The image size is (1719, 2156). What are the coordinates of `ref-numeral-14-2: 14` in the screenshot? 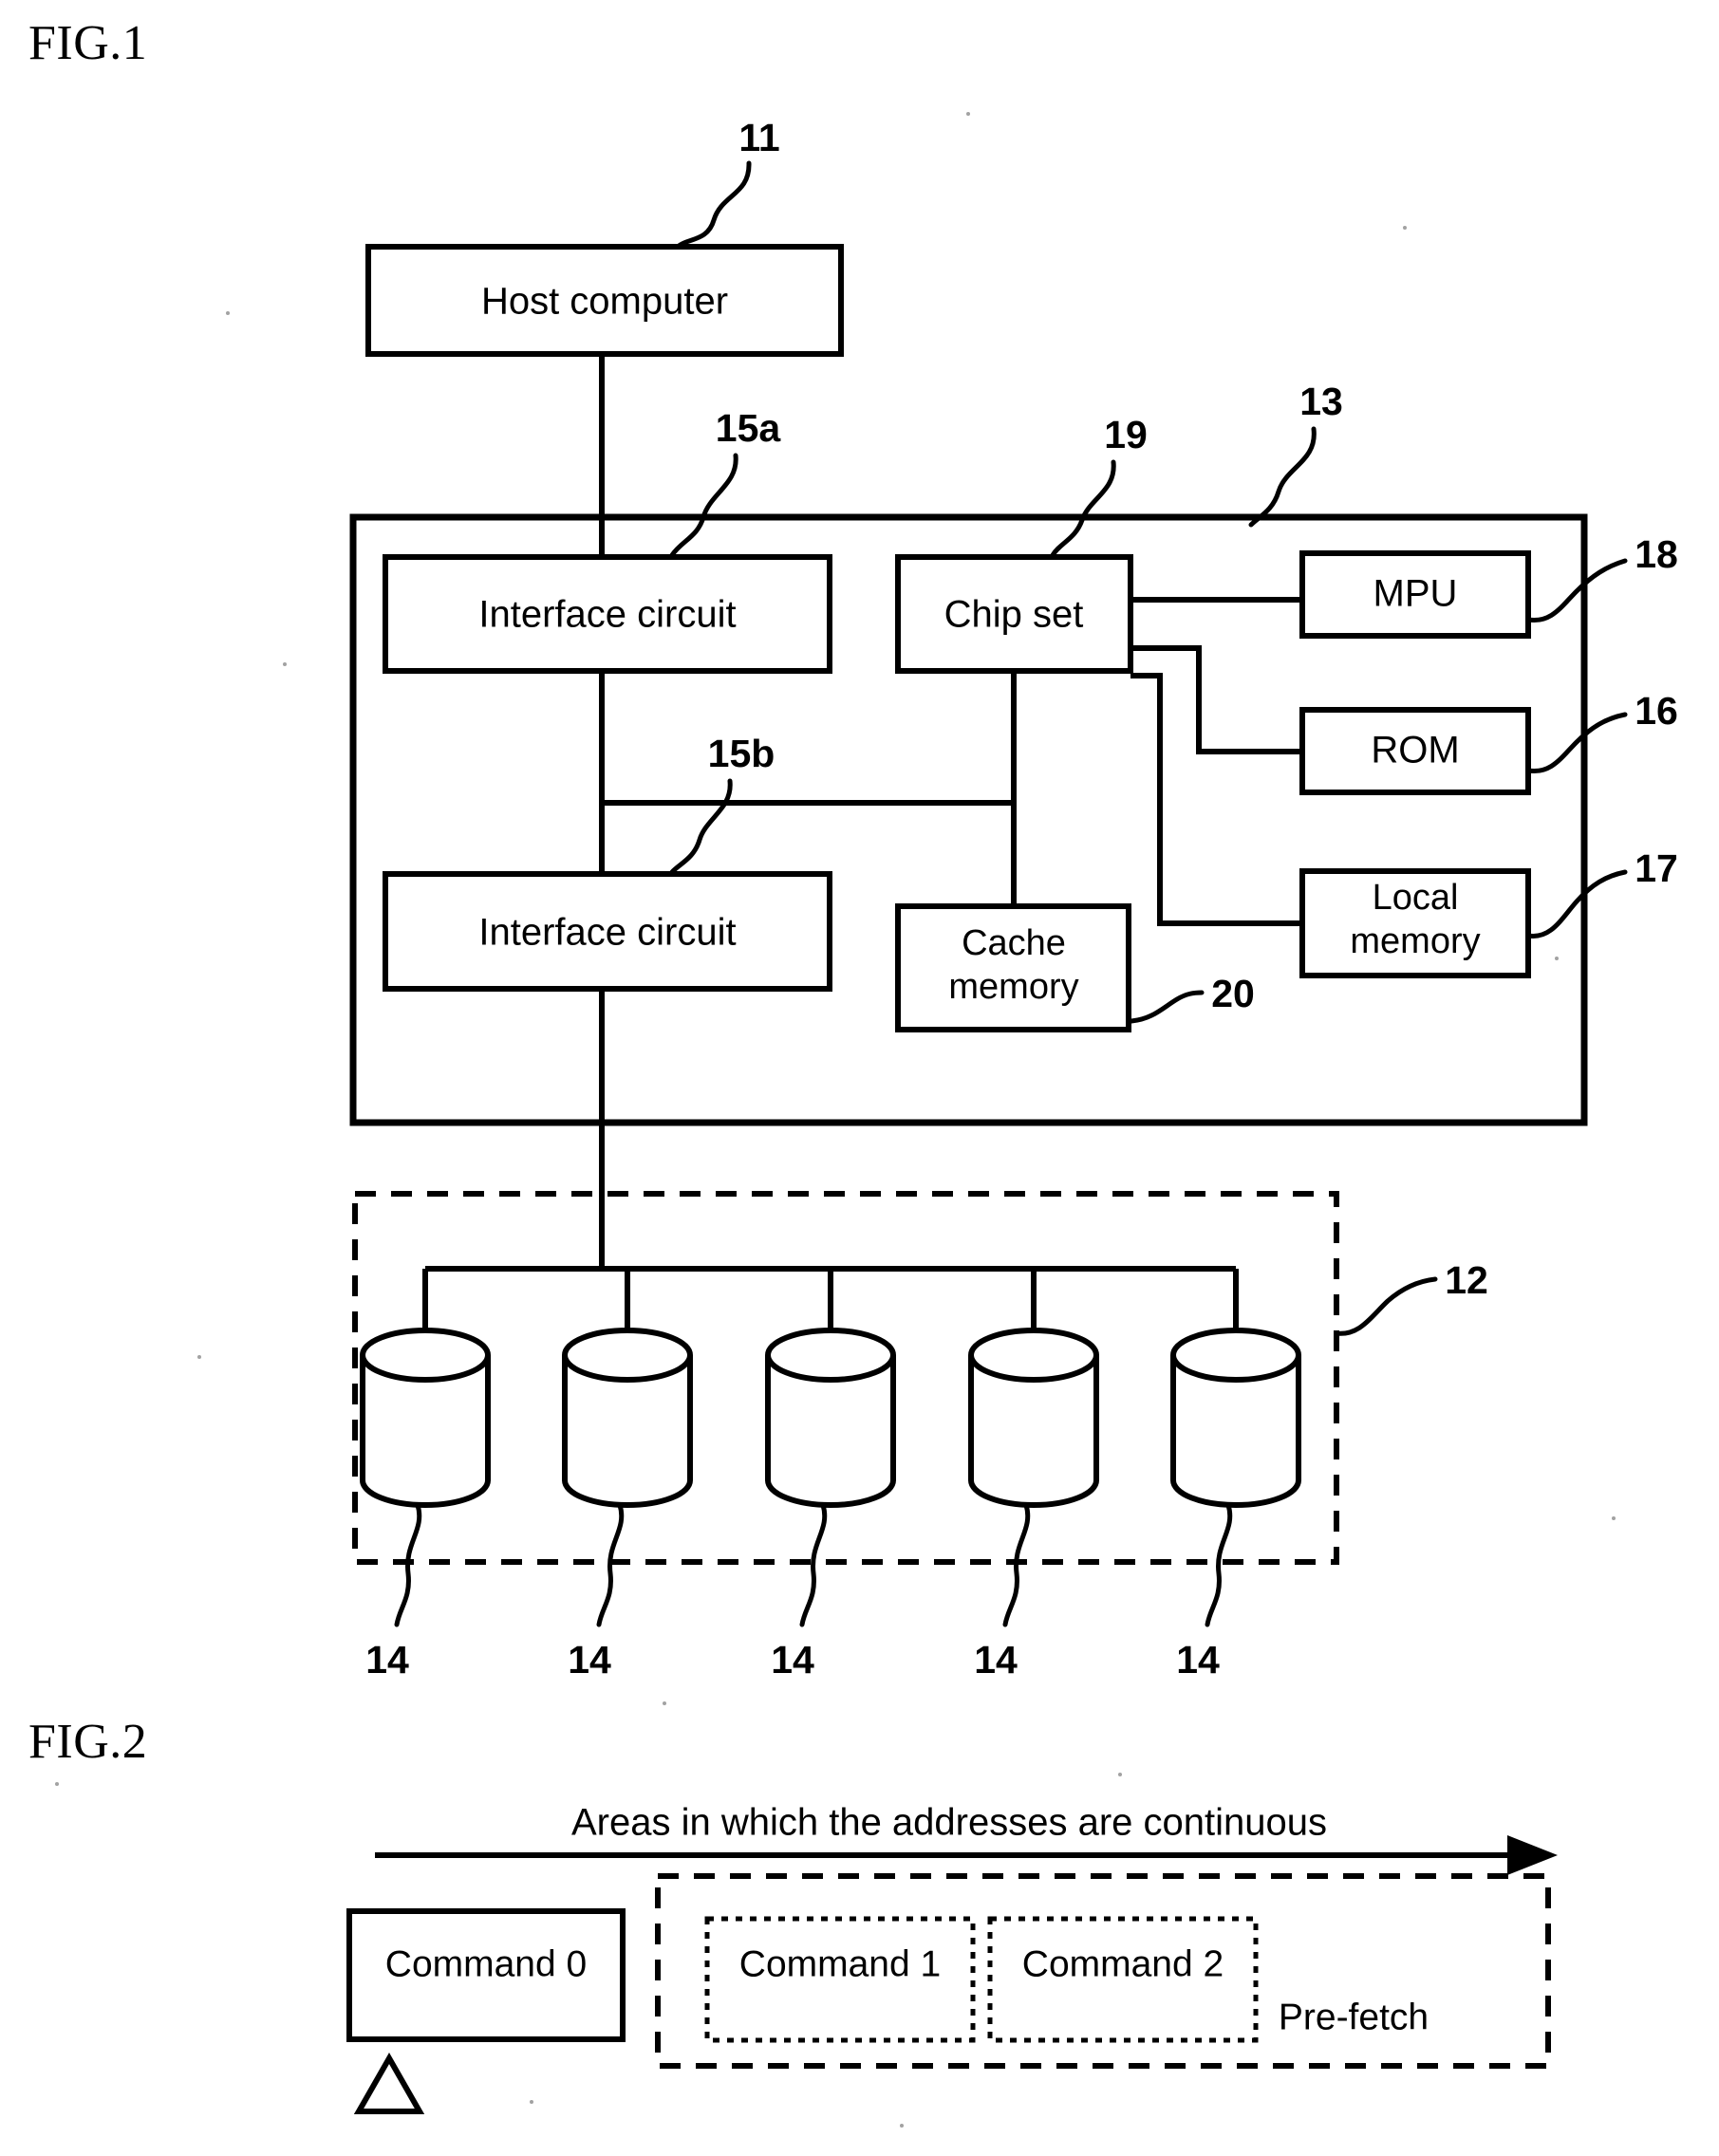 It's located at (589, 1660).